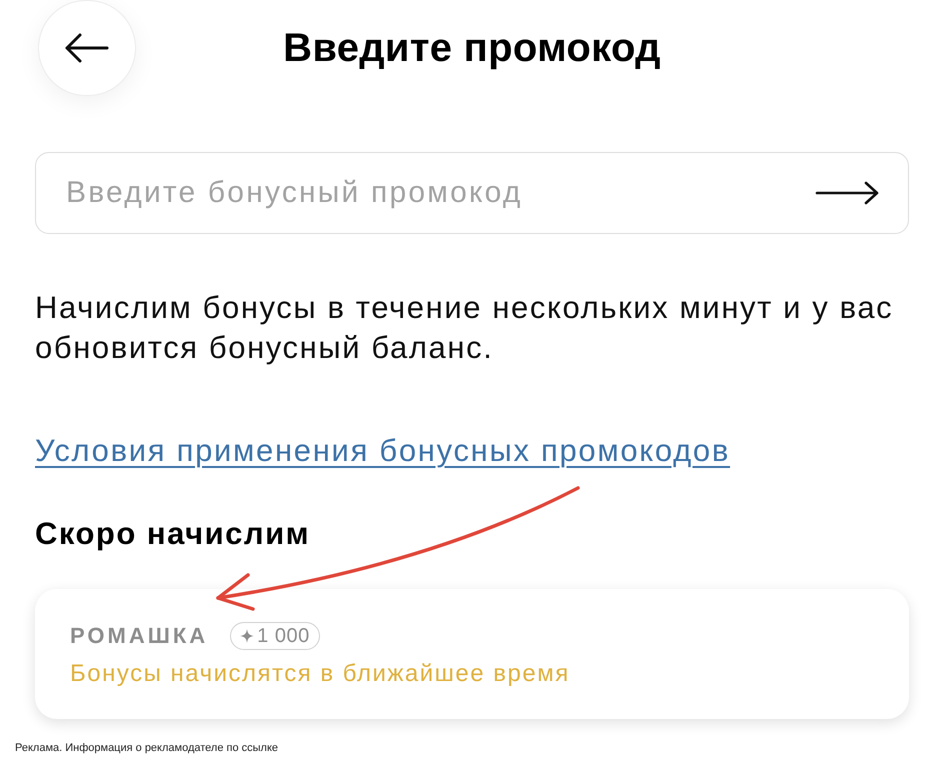 The height and width of the screenshot is (768, 944). Describe the element at coordinates (146, 748) in the screenshot. I see `ad-notice: Реклама. Информация о рекламодателе по ссылке` at that location.